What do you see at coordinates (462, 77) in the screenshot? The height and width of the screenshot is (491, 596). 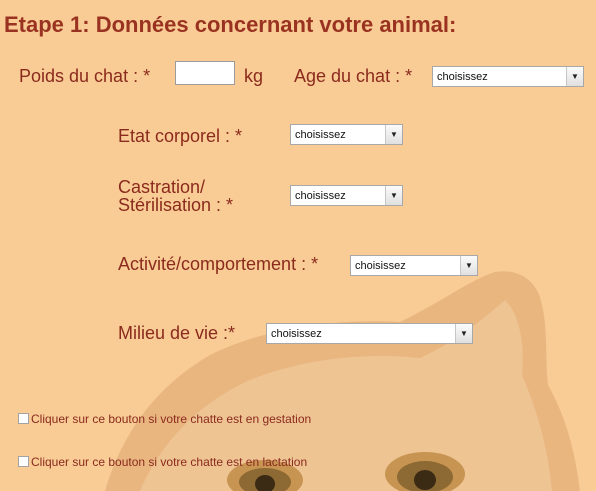 I see `age-select-value: choisissez` at bounding box center [462, 77].